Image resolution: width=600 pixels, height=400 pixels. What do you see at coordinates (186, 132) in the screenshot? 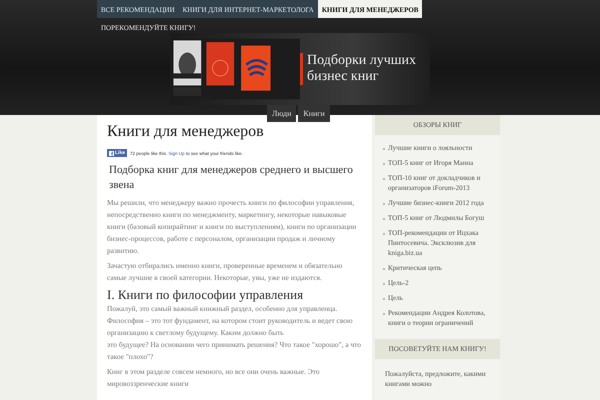
I see `page-title: Книги для менеджеров` at bounding box center [186, 132].